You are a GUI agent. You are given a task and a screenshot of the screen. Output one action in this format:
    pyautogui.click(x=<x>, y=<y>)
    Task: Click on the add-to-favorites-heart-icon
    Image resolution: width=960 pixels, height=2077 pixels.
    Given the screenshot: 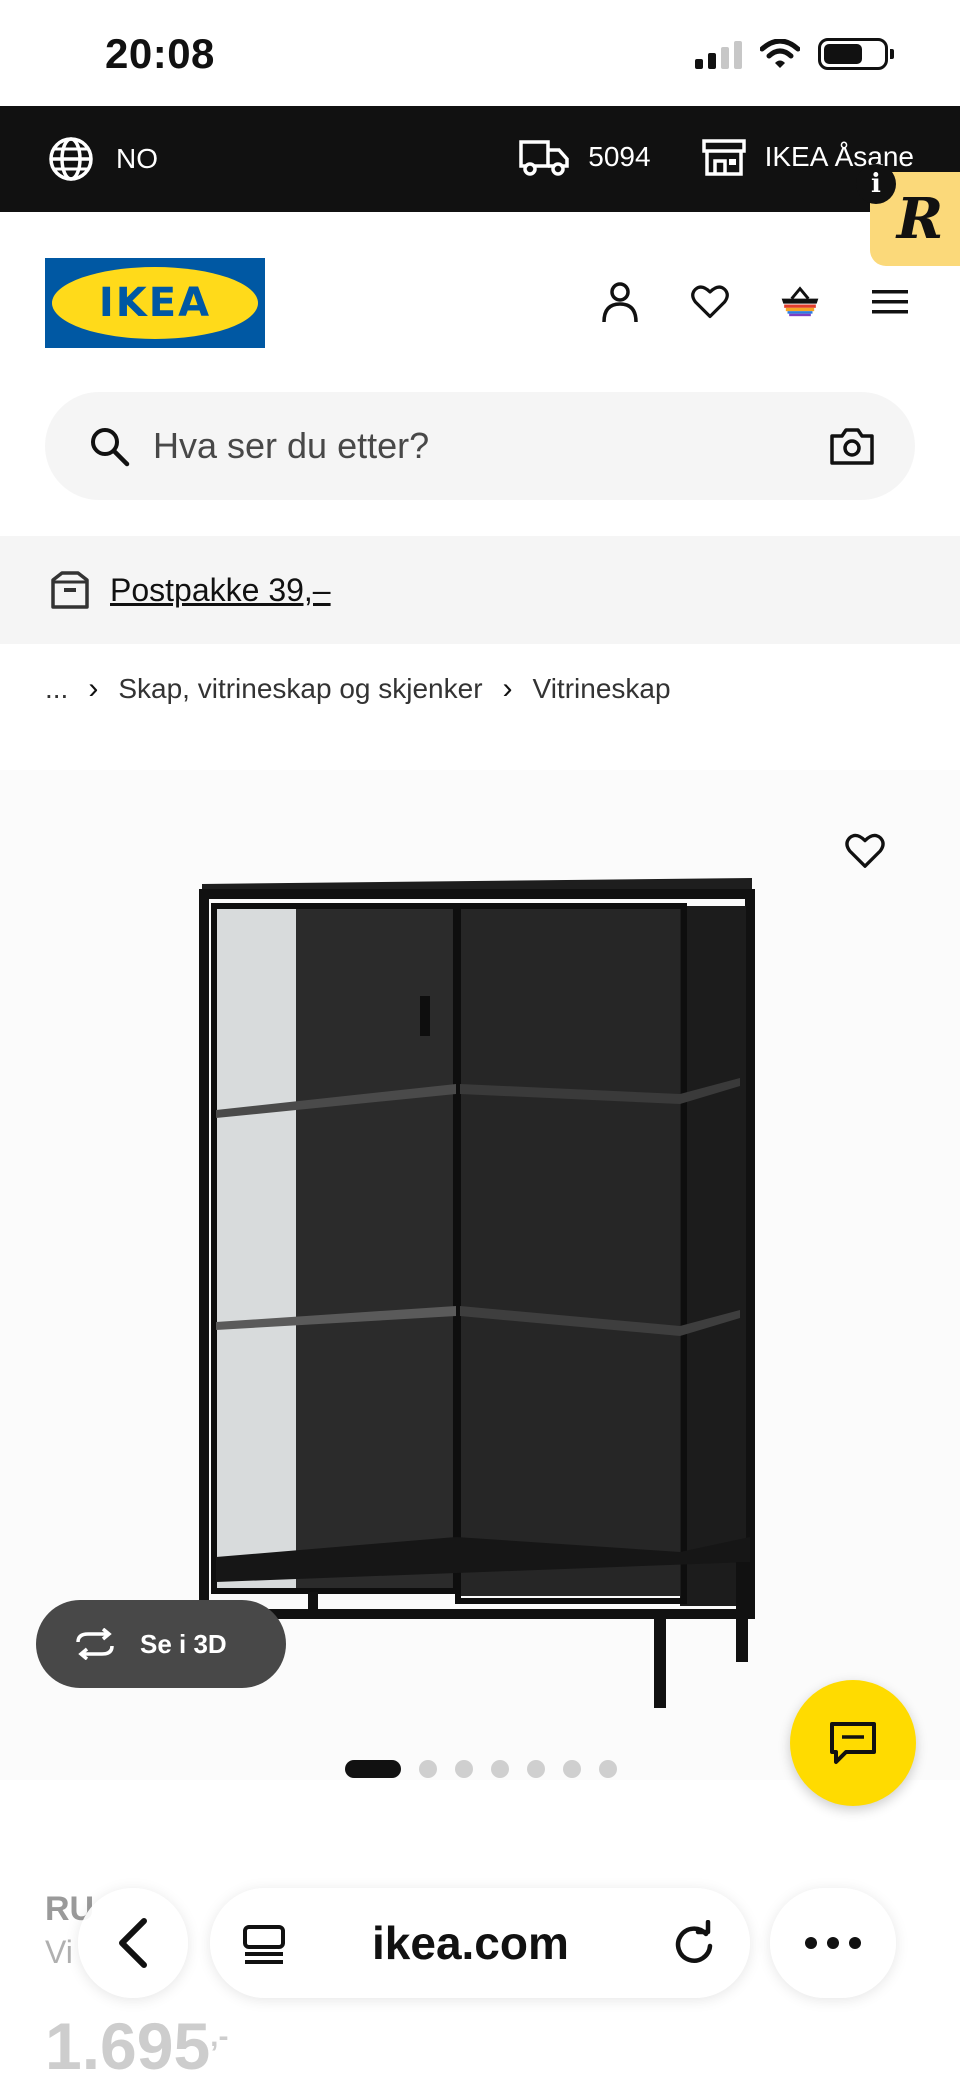 What is the action you would take?
    pyautogui.click(x=865, y=853)
    